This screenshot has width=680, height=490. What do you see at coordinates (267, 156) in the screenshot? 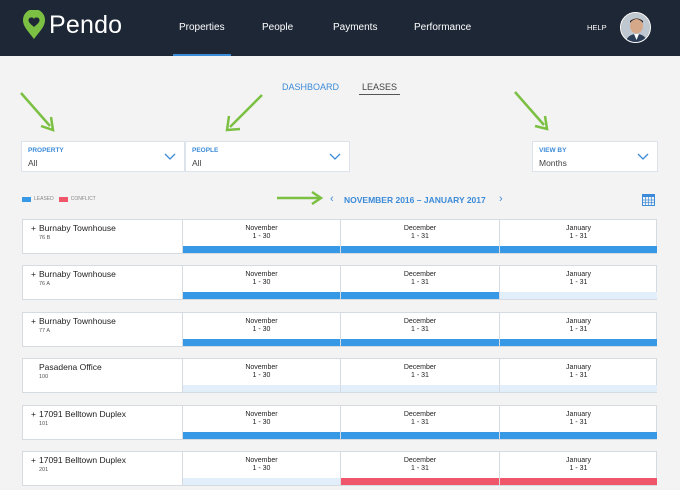
I see `people-filter: PEOPLE All` at bounding box center [267, 156].